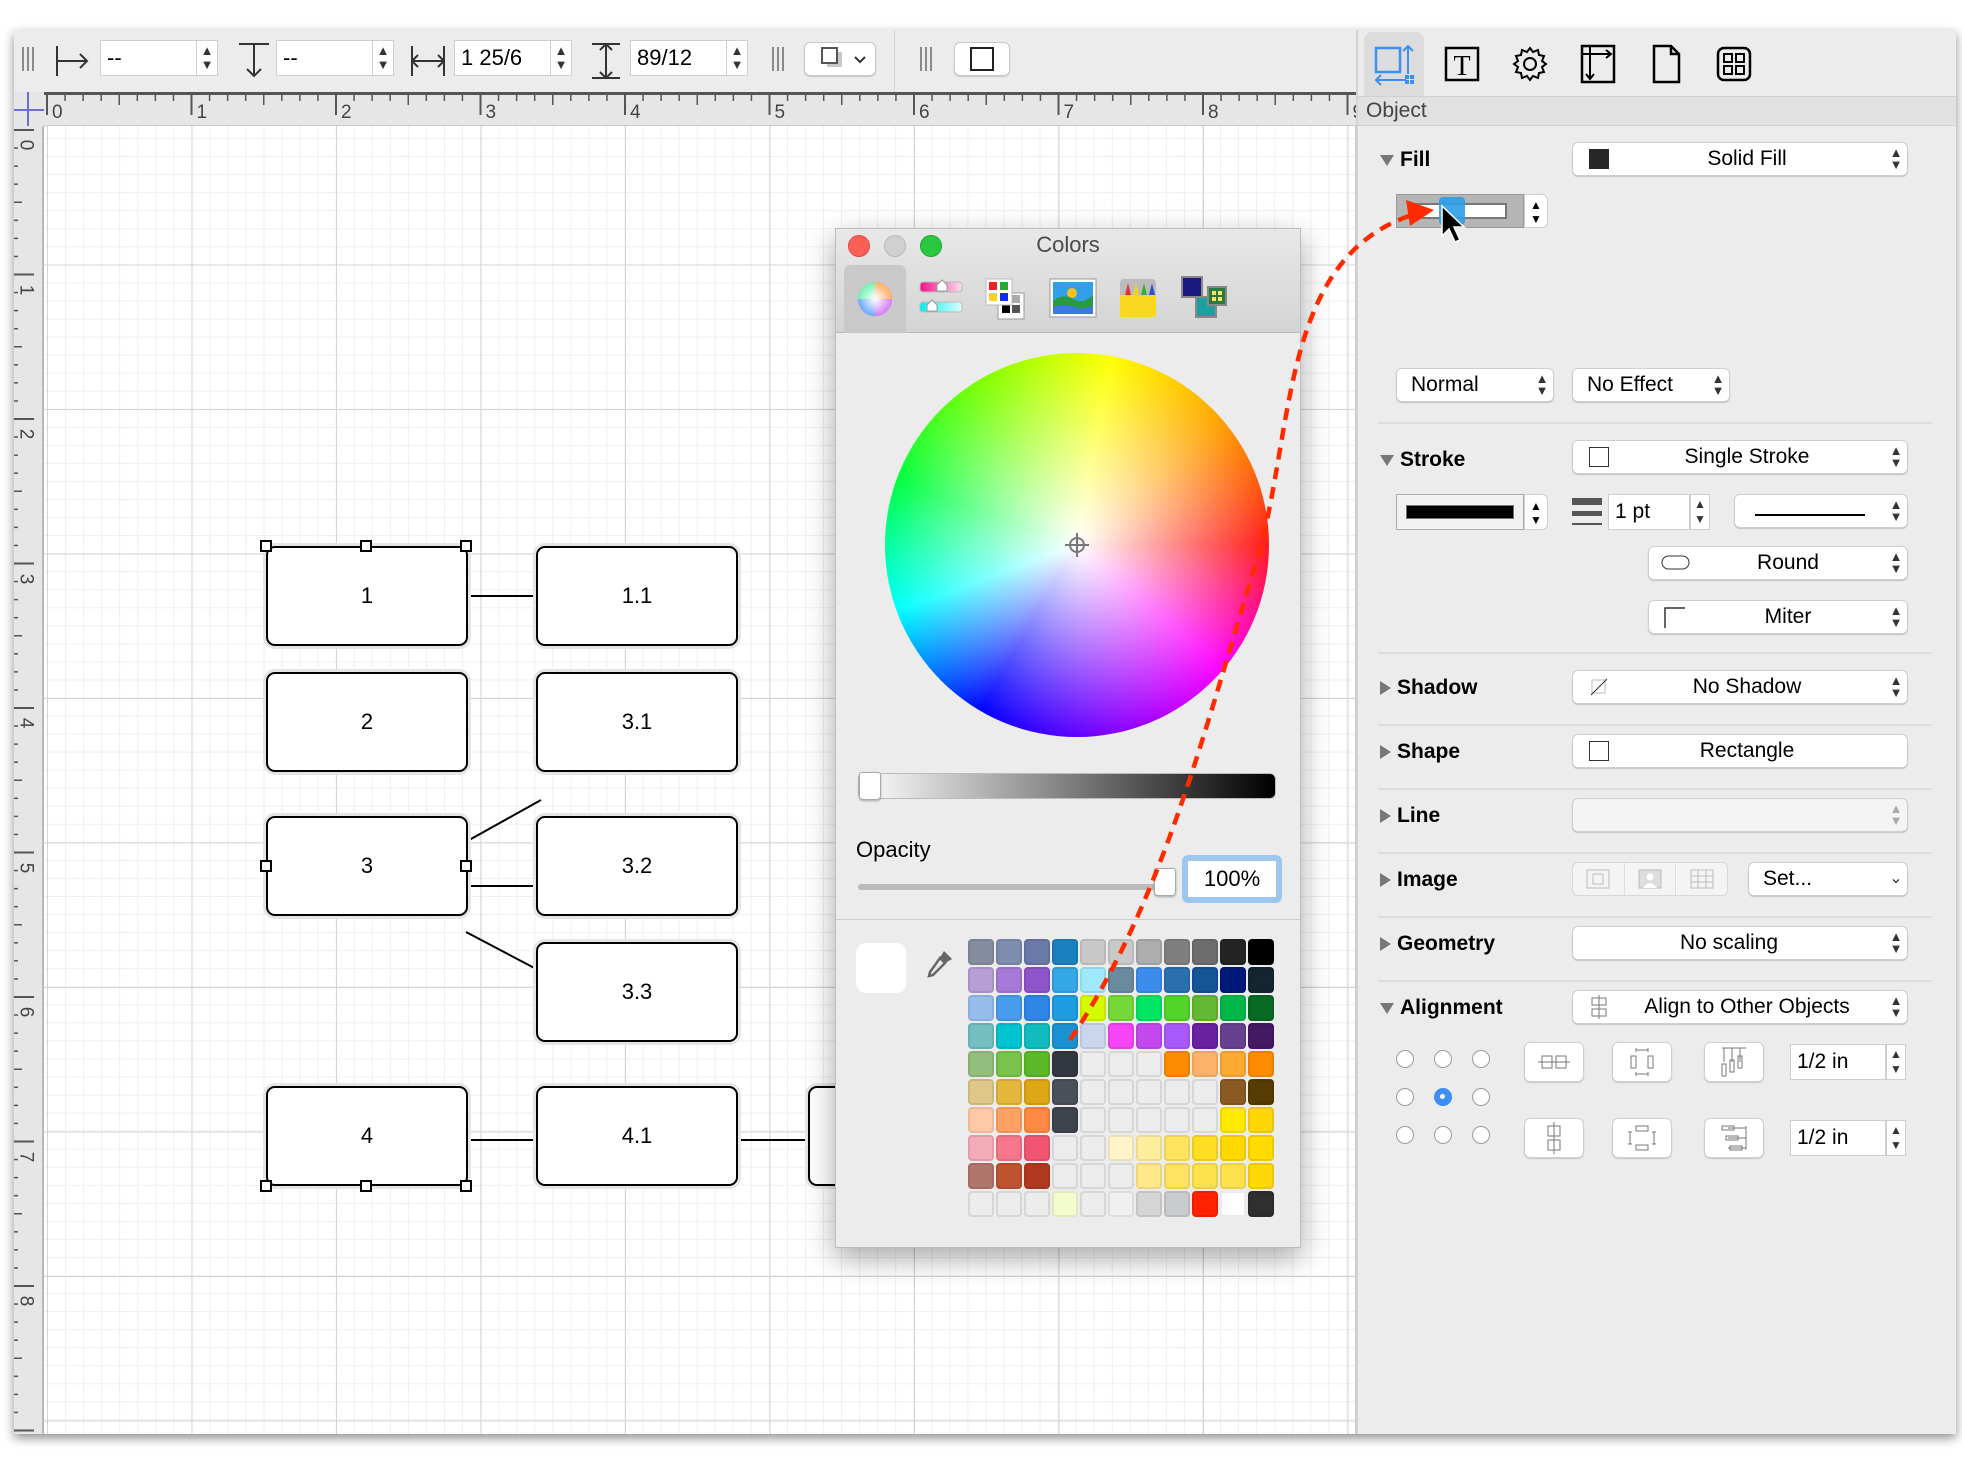 This screenshot has width=1962, height=1460. What do you see at coordinates (367, 866) in the screenshot?
I see `diagram-node: 3` at bounding box center [367, 866].